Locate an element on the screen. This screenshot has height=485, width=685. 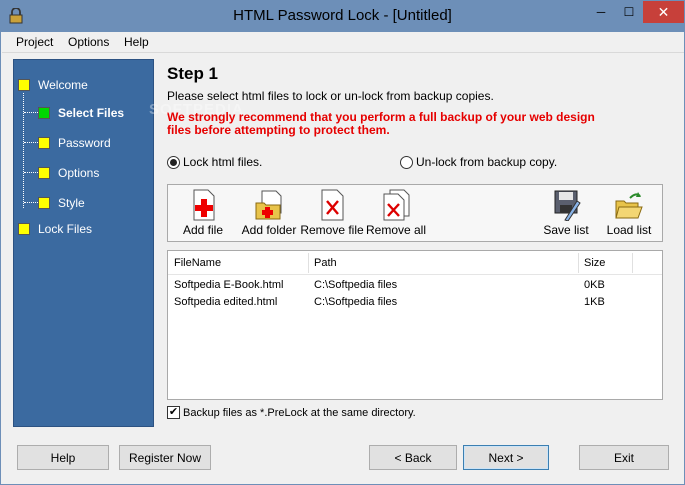
remove-all-icon is located at coordinates (396, 205).